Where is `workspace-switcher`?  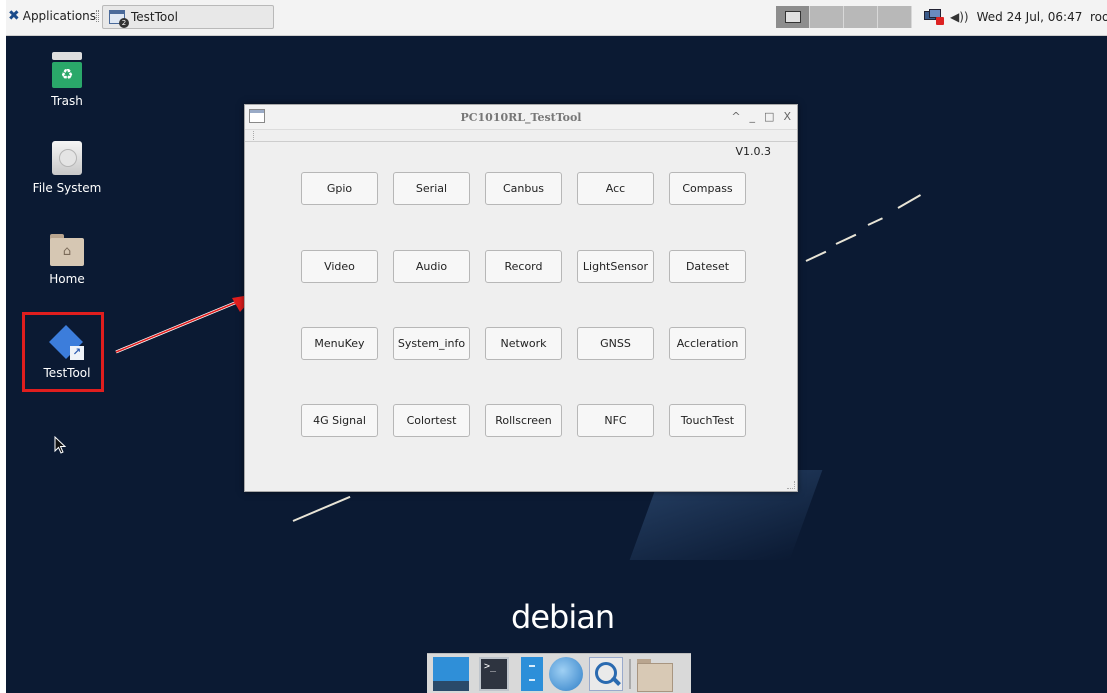 workspace-switcher is located at coordinates (844, 17).